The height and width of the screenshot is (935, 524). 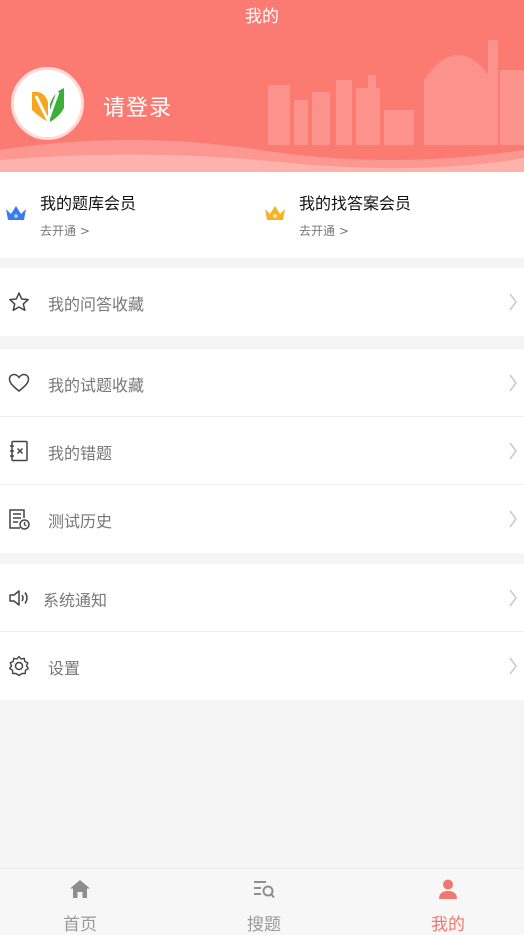 I want to click on speaker-icon, so click(x=18, y=598).